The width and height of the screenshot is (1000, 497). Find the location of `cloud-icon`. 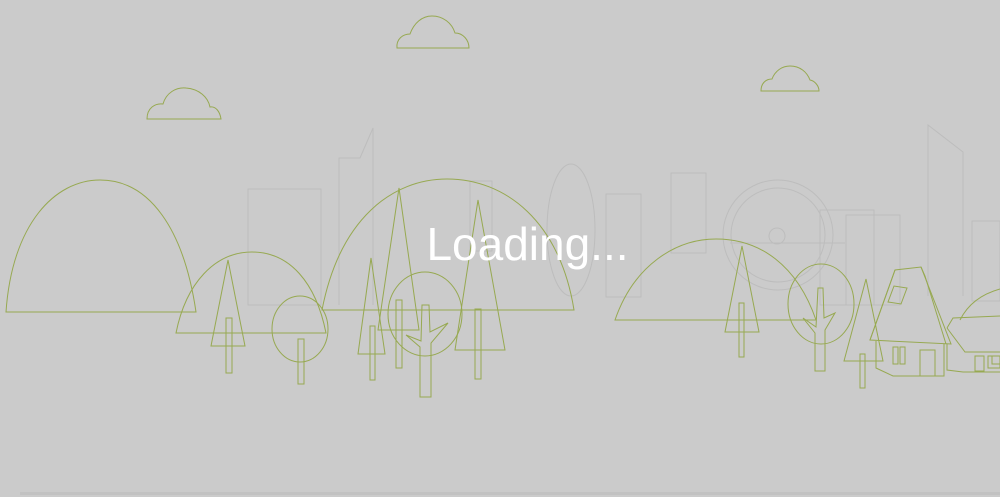

cloud-icon is located at coordinates (483, 67).